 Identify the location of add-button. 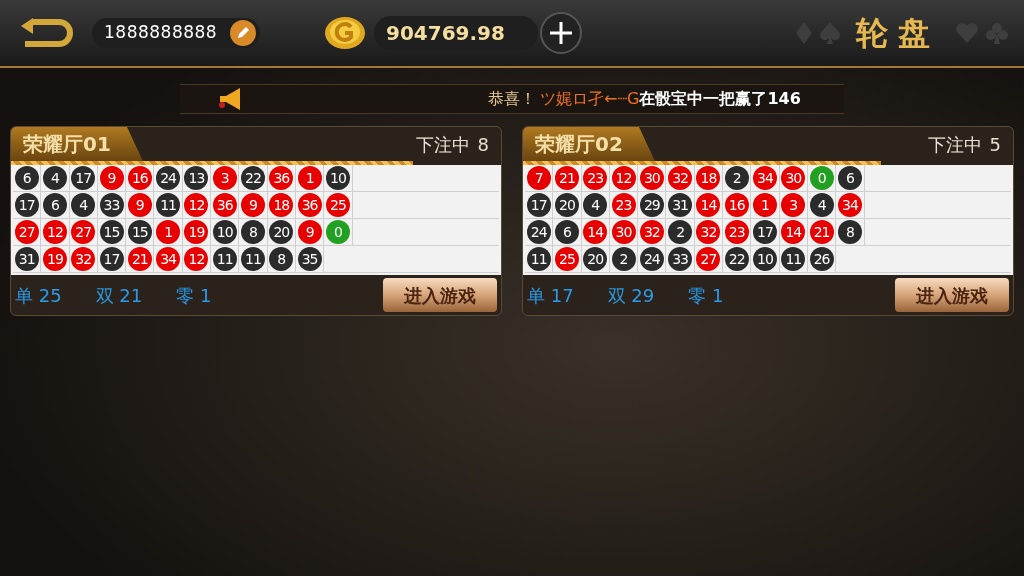
(561, 33).